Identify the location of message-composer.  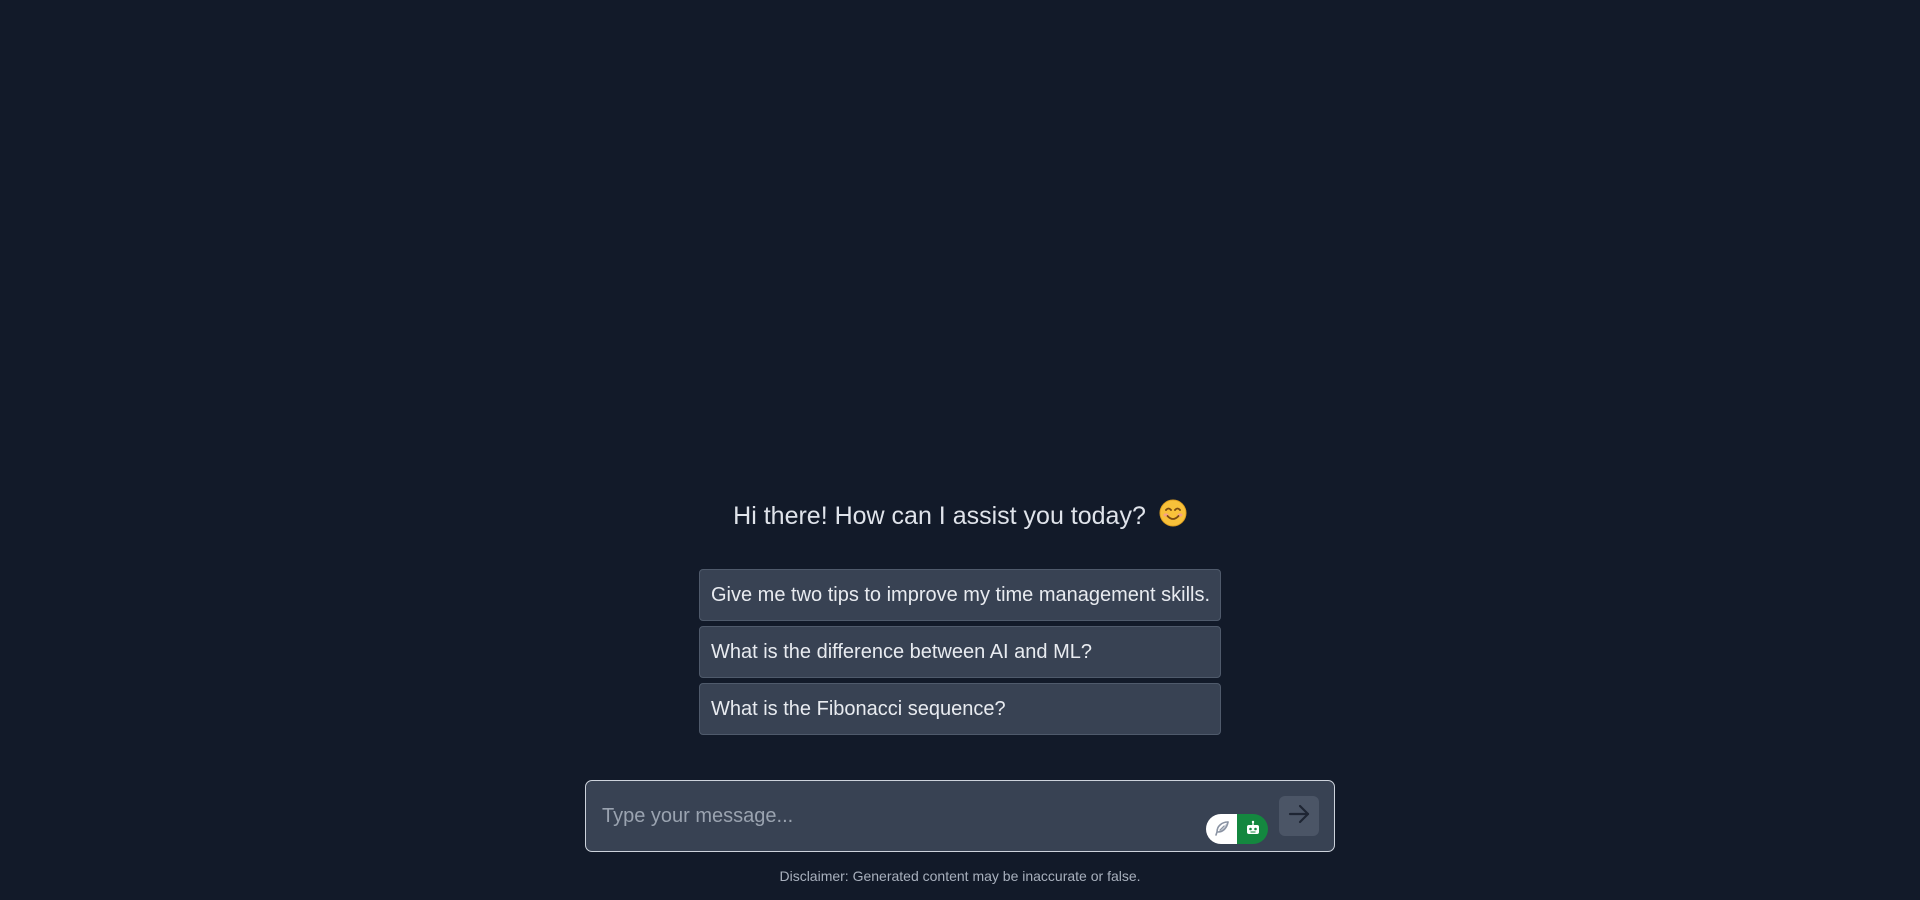
(960, 816).